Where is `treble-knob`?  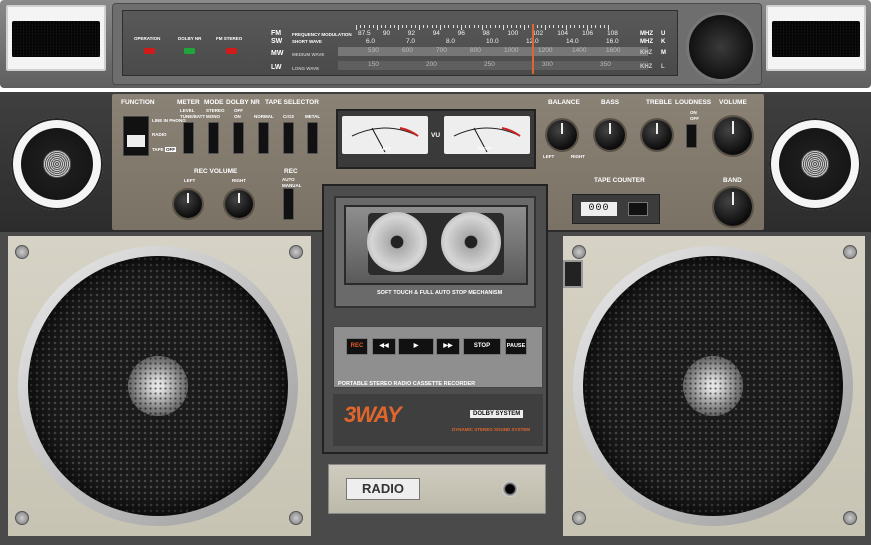 treble-knob is located at coordinates (657, 135).